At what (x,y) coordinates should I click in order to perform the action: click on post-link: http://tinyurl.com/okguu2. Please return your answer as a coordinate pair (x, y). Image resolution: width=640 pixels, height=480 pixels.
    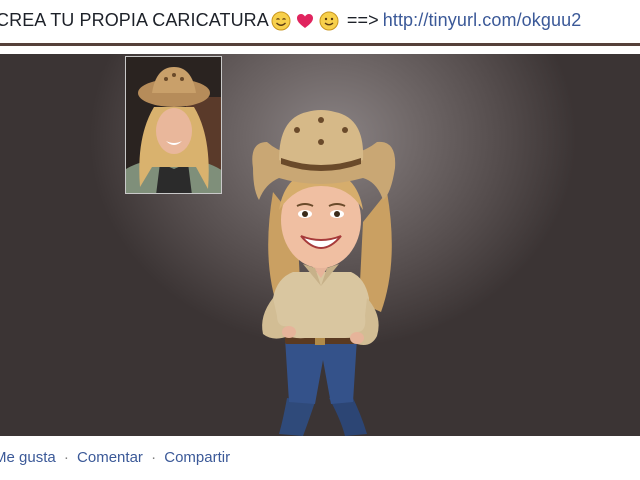
    Looking at the image, I should click on (482, 20).